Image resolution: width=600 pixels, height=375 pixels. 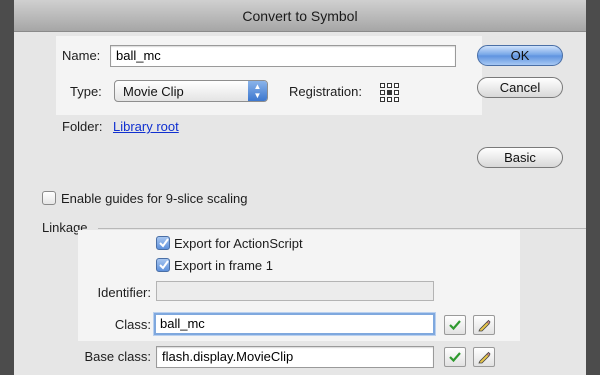 I want to click on export-actionscript-checkbox, so click(x=163, y=243).